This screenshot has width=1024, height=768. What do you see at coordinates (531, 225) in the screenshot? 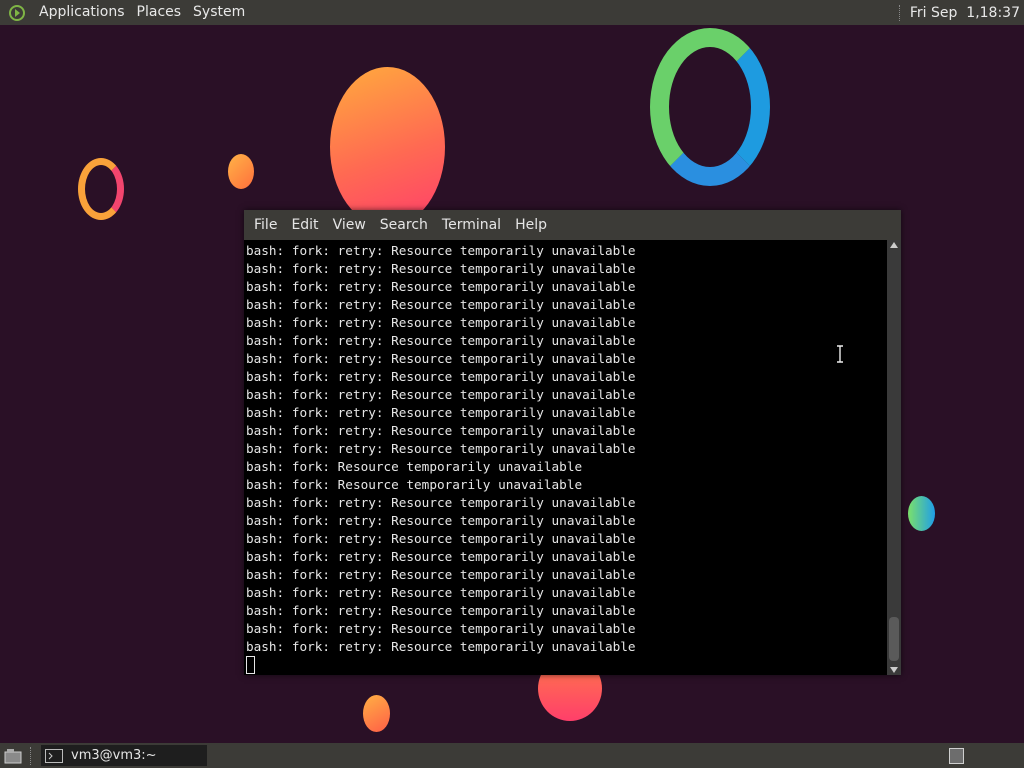
I see `menu-help: Help` at bounding box center [531, 225].